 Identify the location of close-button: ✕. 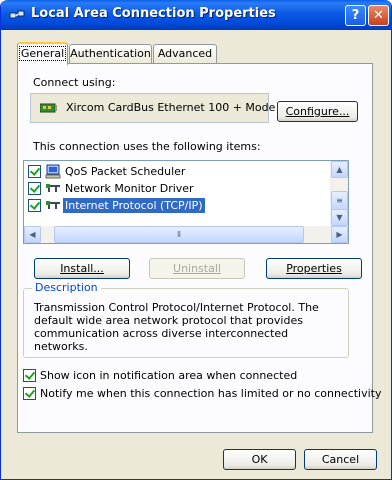
(378, 15).